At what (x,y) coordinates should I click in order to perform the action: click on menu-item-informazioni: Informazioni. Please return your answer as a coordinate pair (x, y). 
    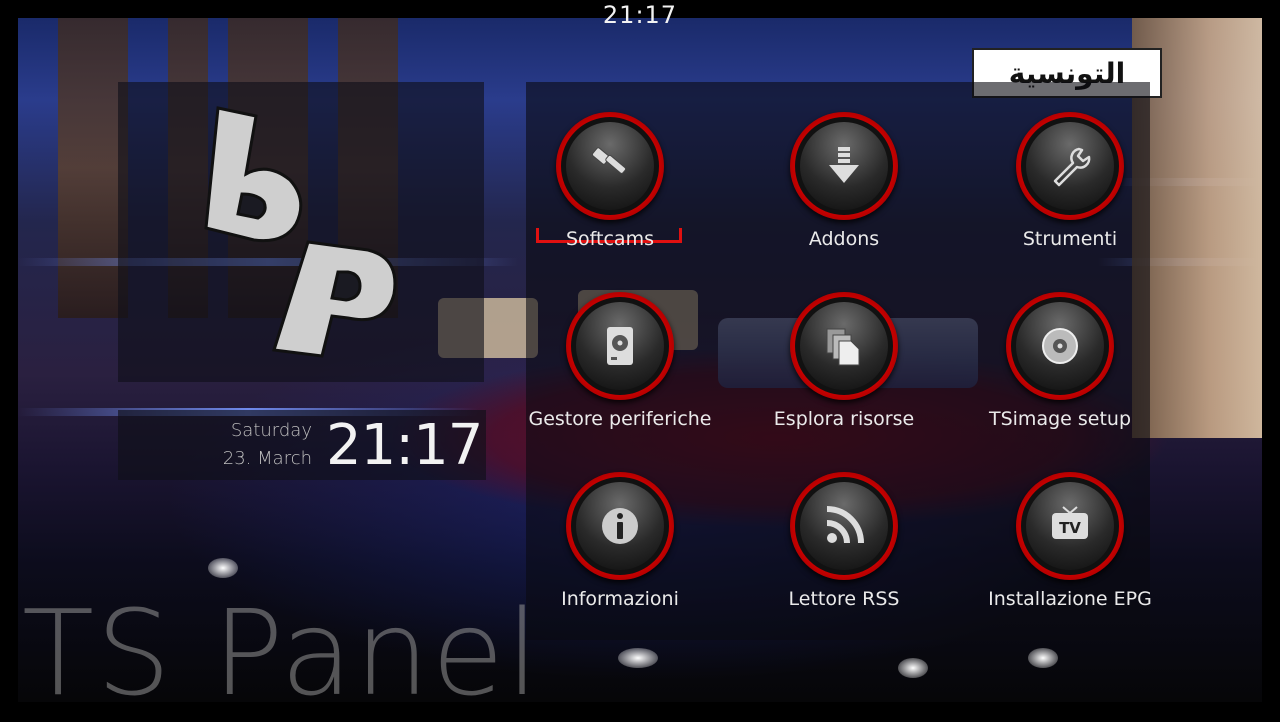
    Looking at the image, I should click on (620, 527).